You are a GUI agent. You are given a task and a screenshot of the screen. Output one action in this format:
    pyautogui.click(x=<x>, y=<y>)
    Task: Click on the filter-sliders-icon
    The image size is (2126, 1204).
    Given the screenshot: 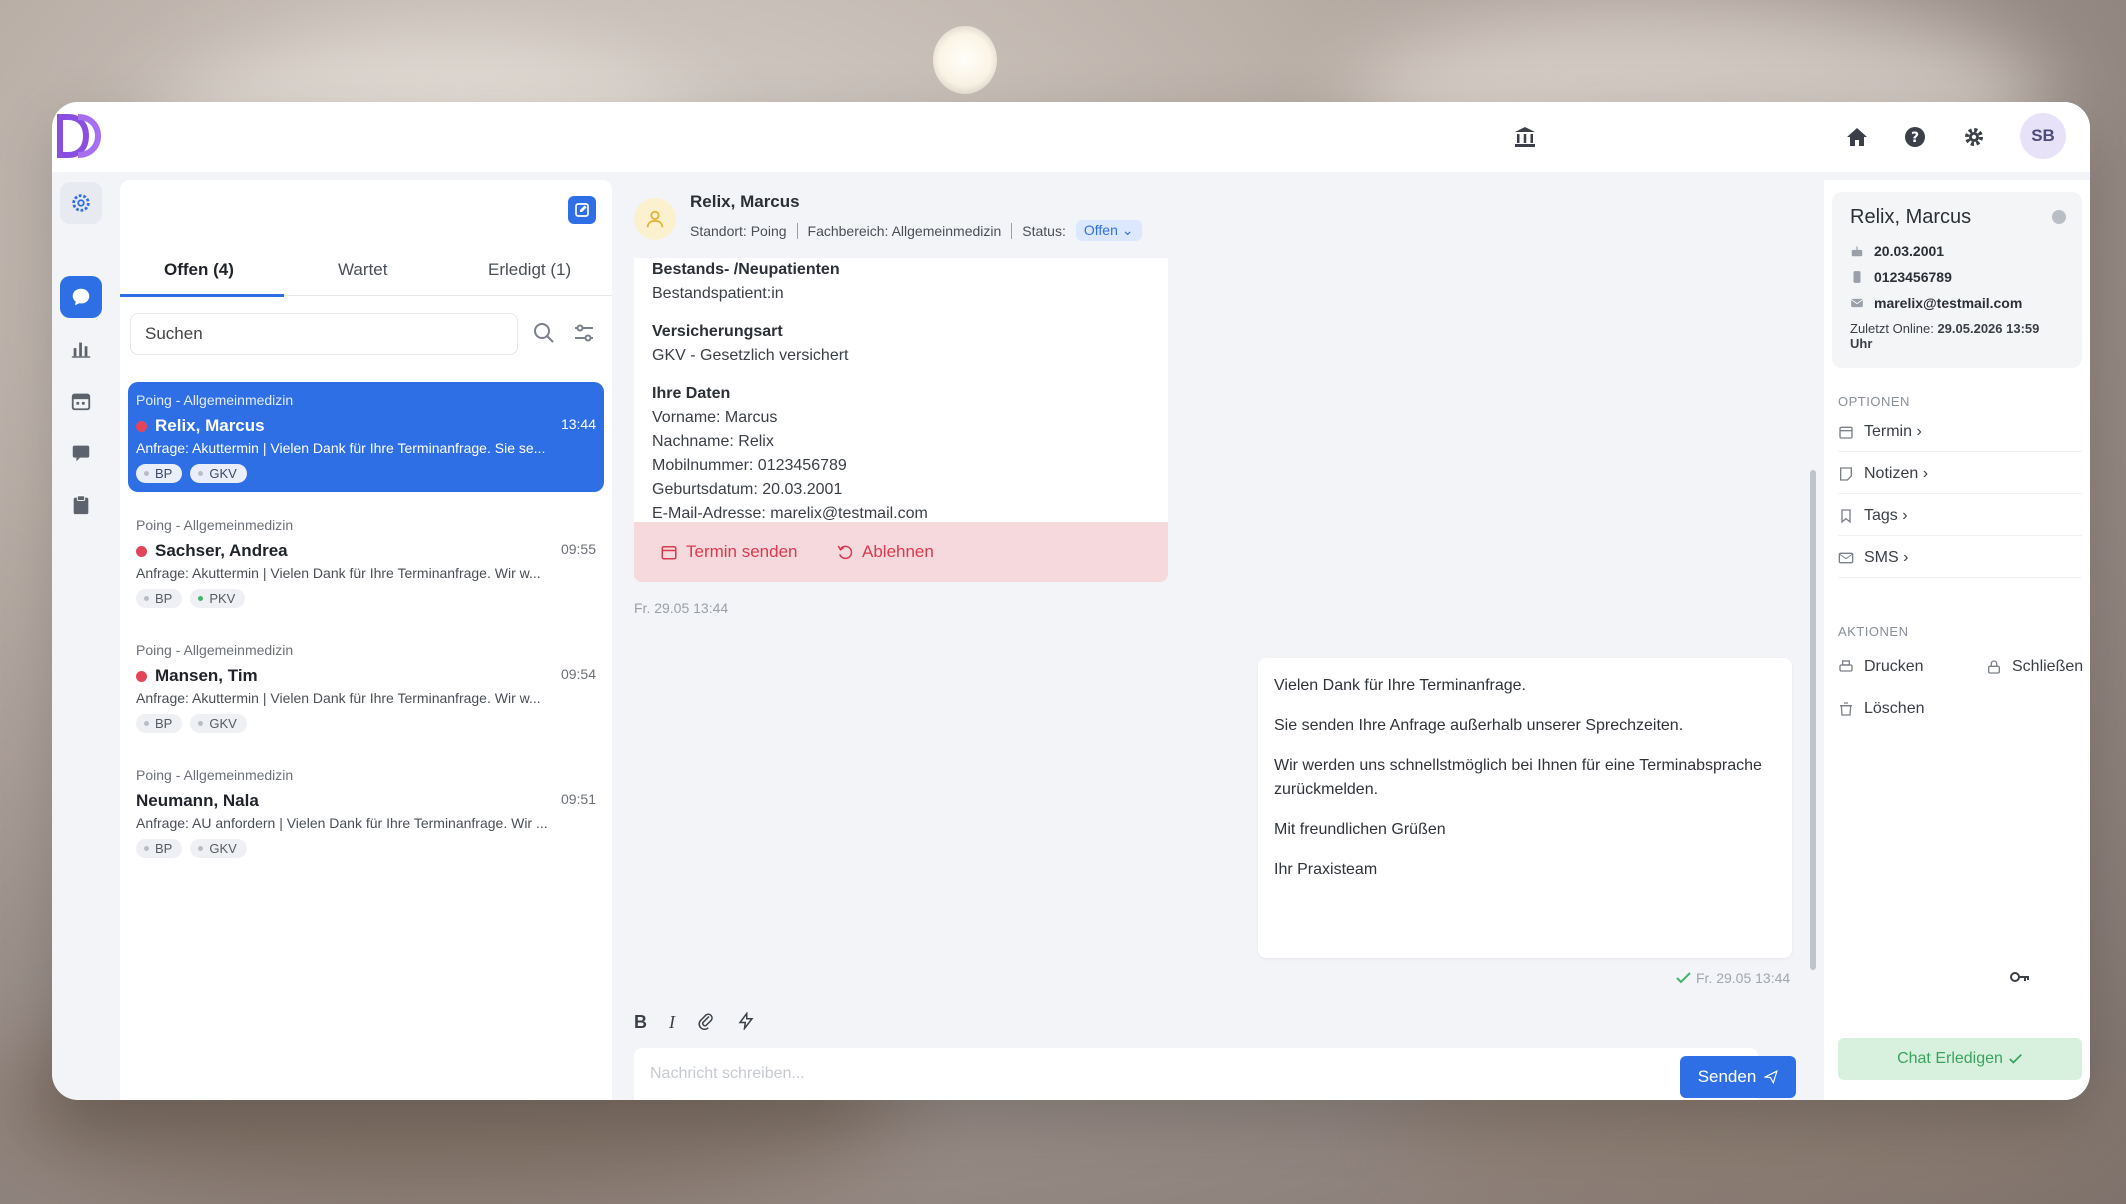 What is the action you would take?
    pyautogui.click(x=584, y=333)
    